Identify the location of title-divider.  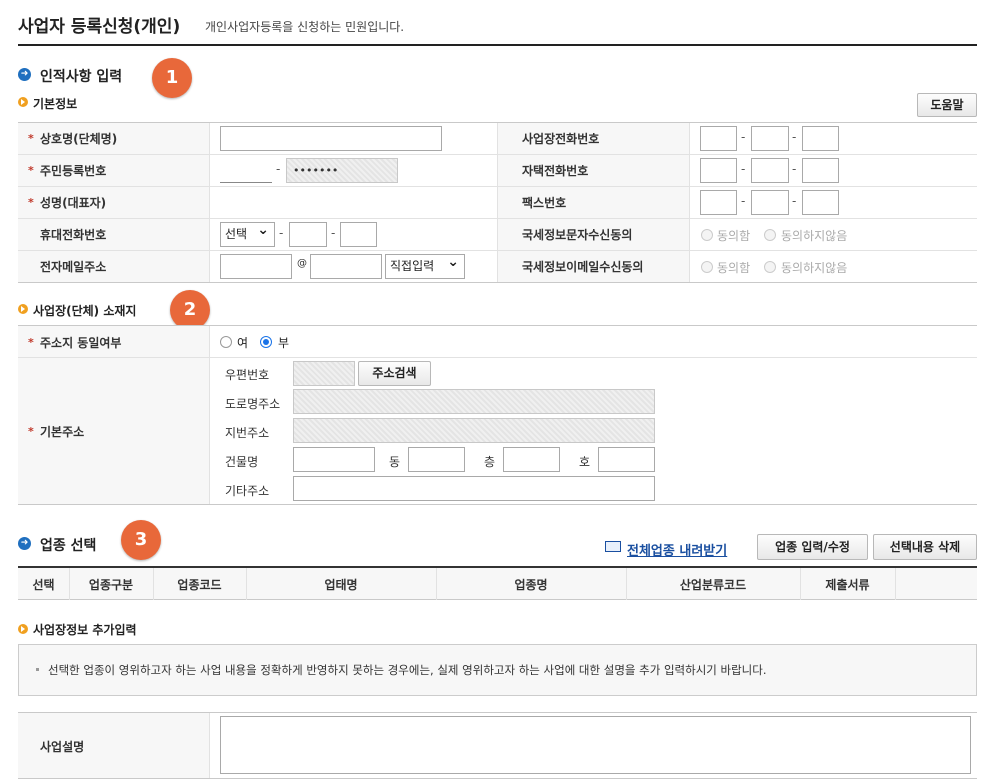
(497, 45).